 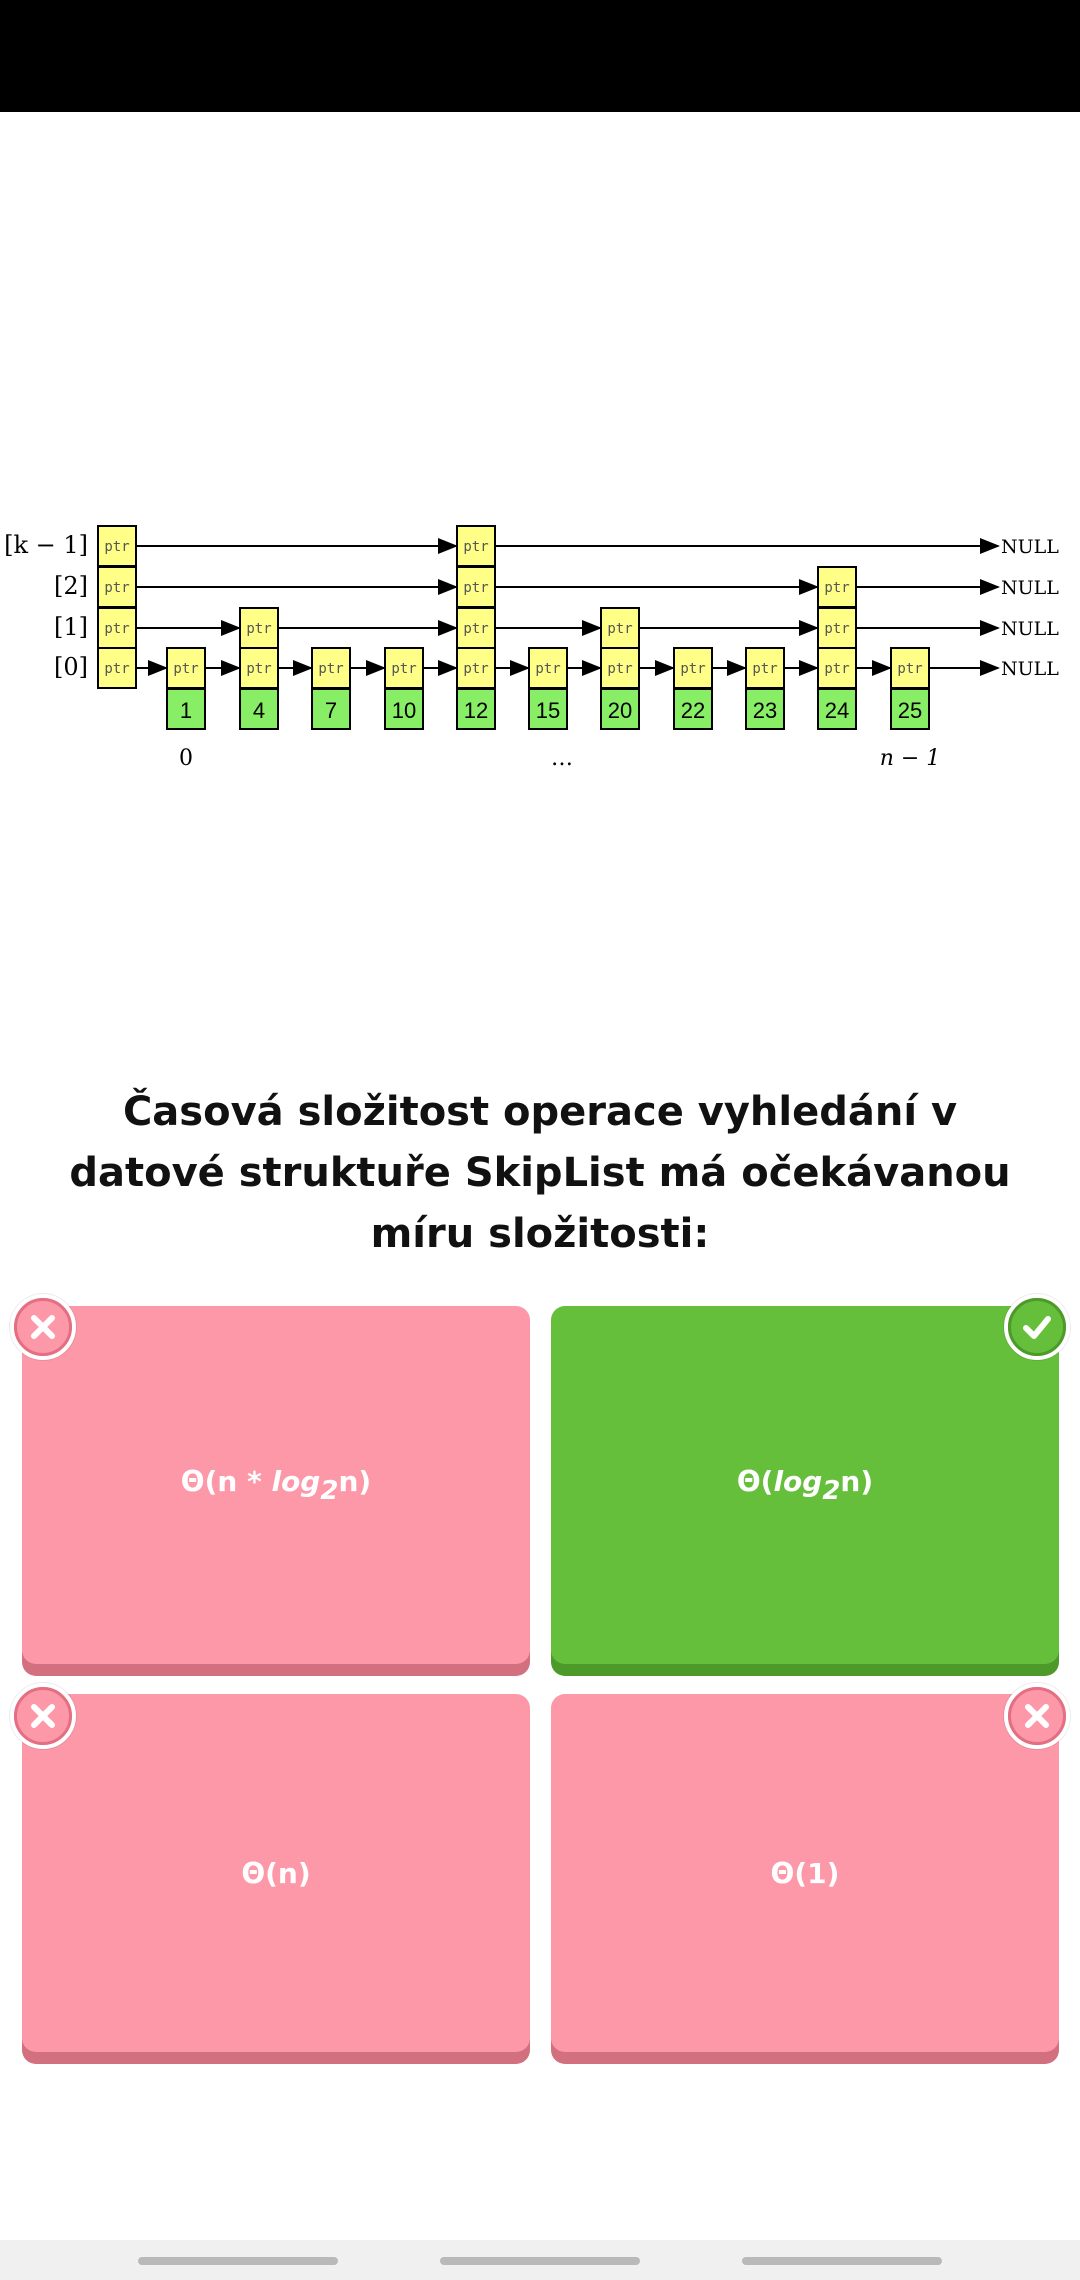 I want to click on node-key: 12, so click(x=476, y=710).